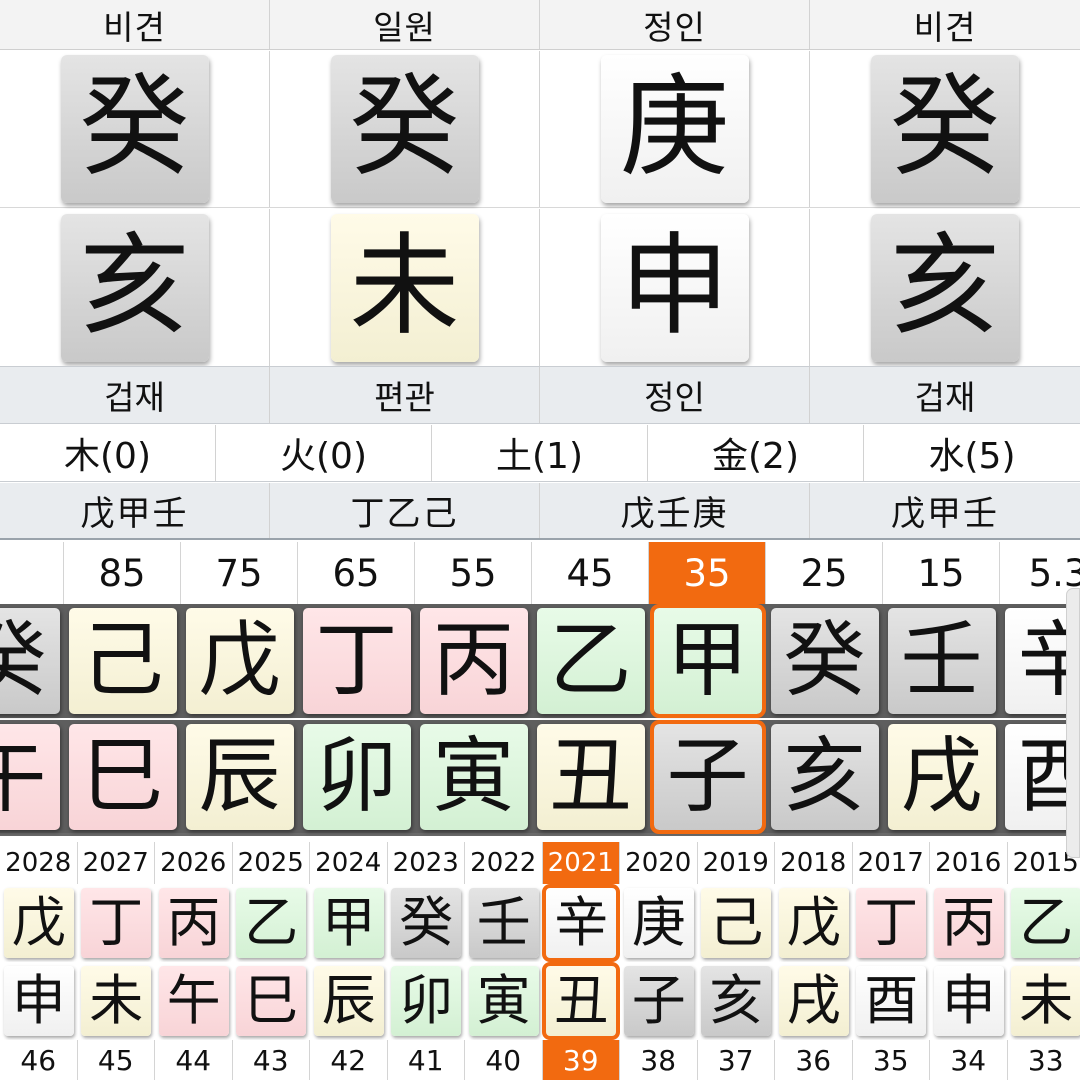 This screenshot has height=1080, width=1080. Describe the element at coordinates (969, 863) in the screenshot. I see `yearly-year-cell: 2016` at that location.